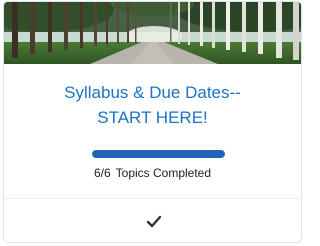 This screenshot has width=320, height=246. I want to click on progress-bar, so click(158, 154).